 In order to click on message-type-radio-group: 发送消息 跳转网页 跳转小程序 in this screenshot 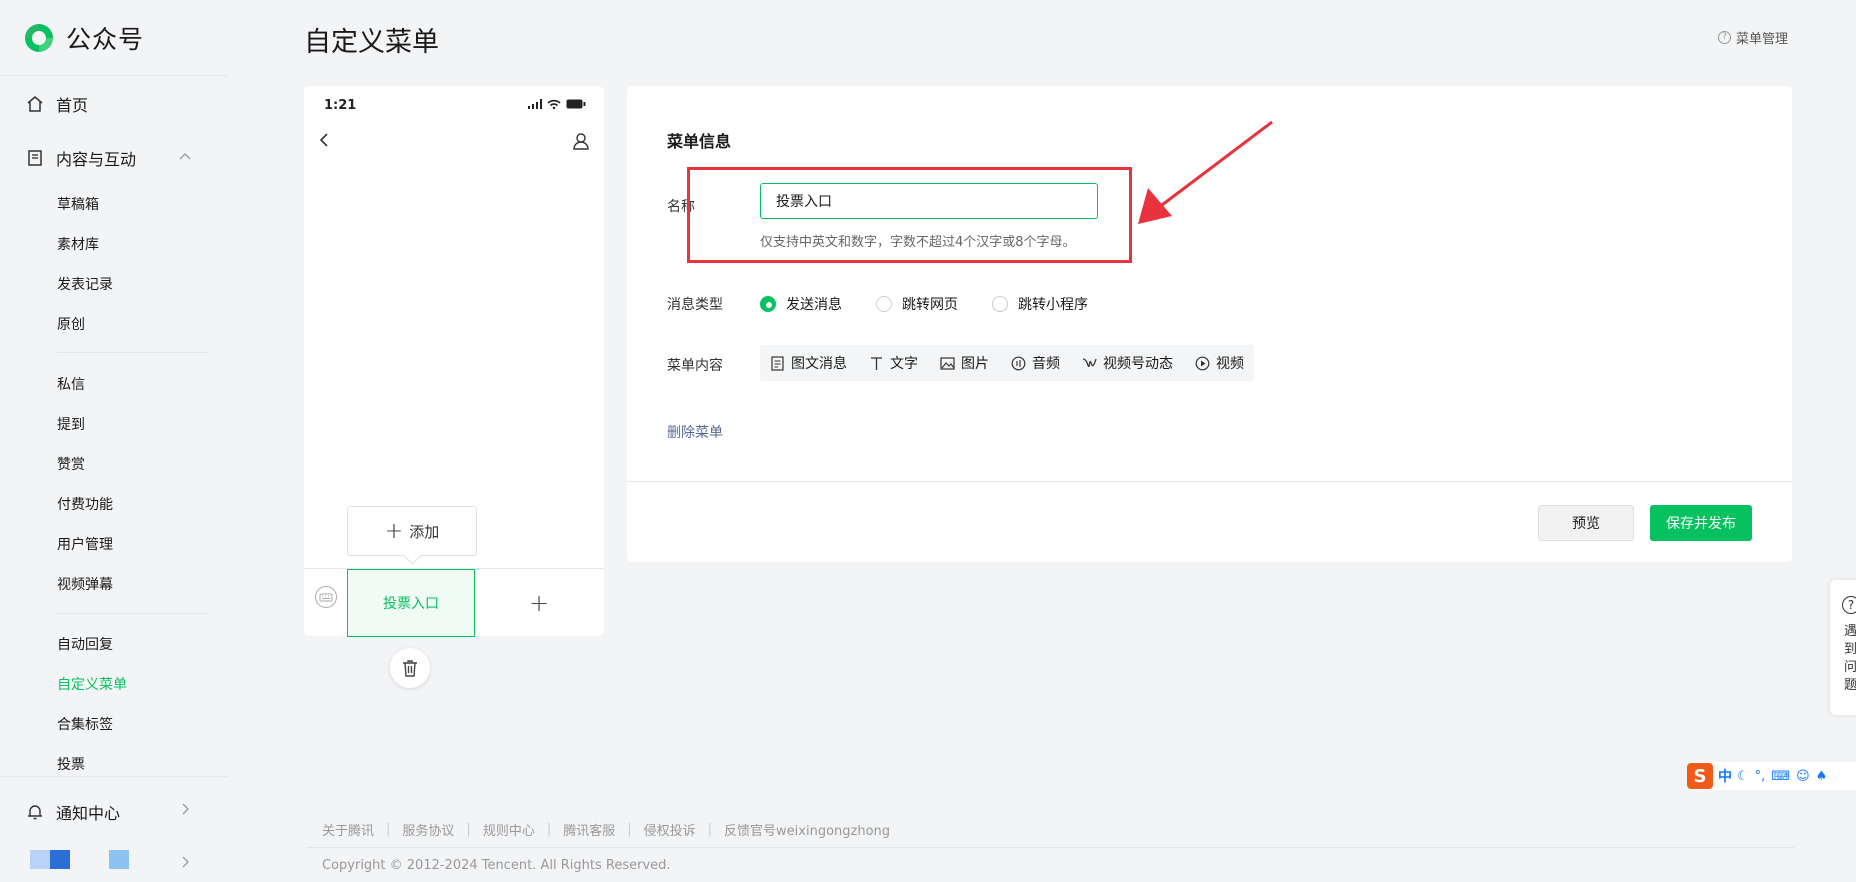, I will do `click(941, 304)`.